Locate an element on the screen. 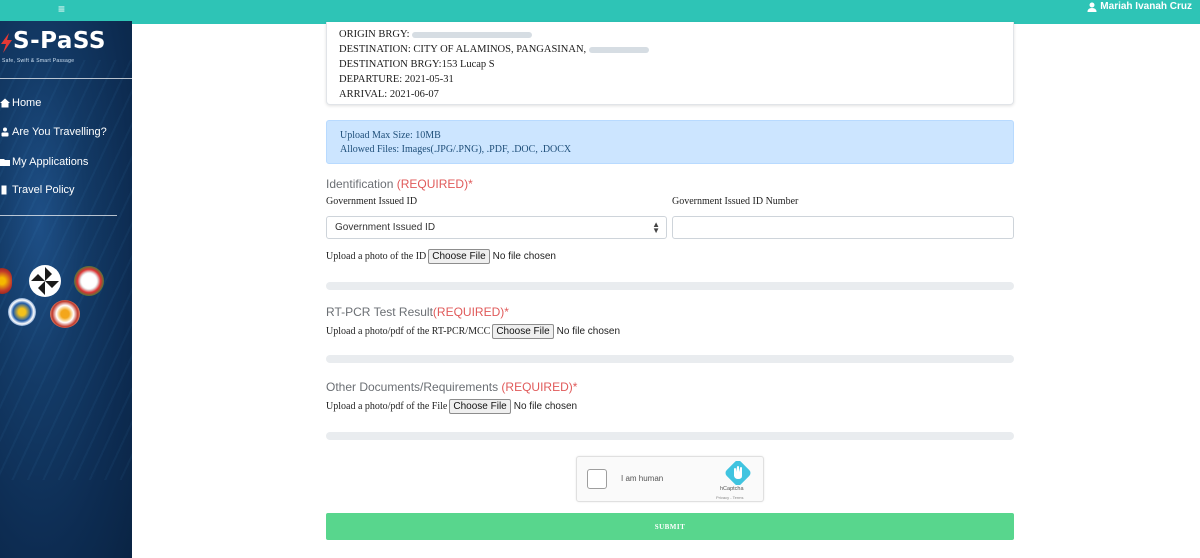 The width and height of the screenshot is (1200, 558). sidebar-item-travel-policy: Travel Policy is located at coordinates (66, 190).